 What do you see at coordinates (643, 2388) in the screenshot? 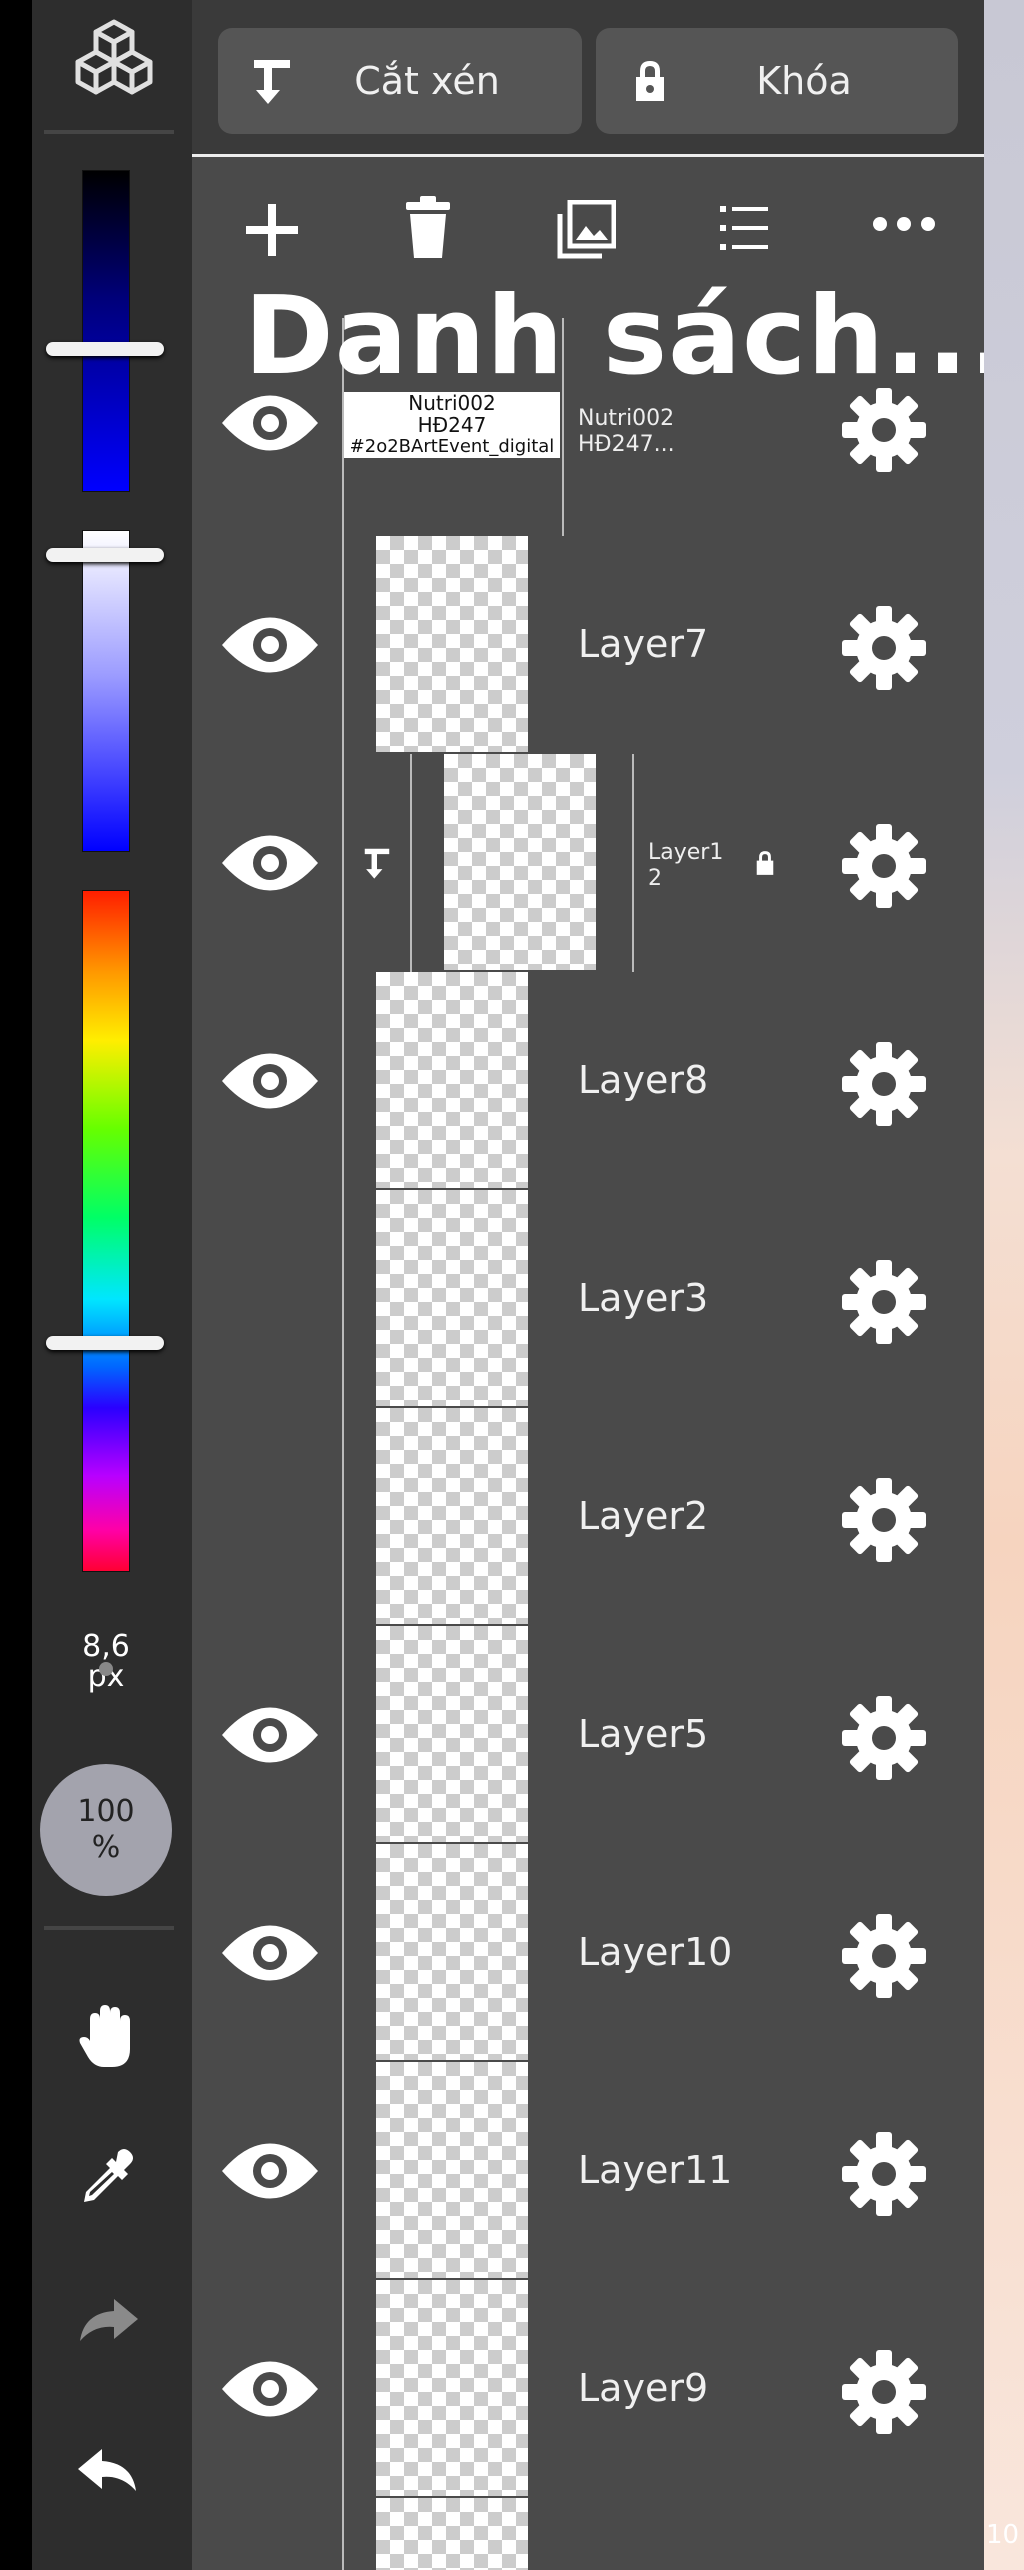
I see `layer-name: Layer9` at bounding box center [643, 2388].